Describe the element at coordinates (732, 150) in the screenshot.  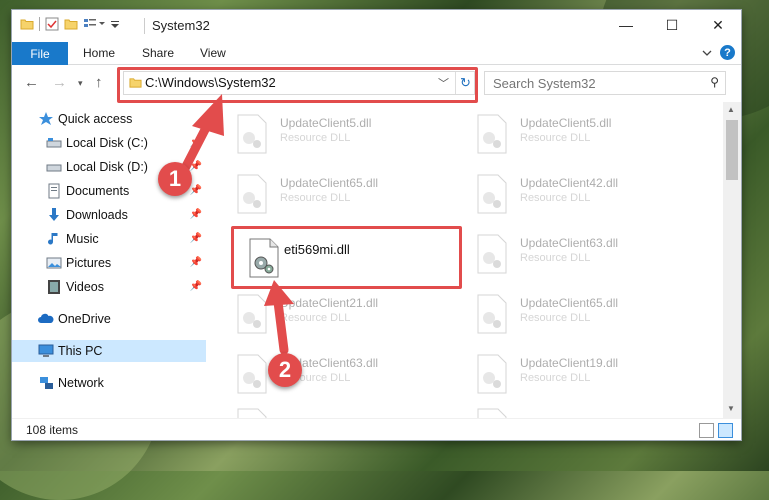
I see `scrollbar-thumb` at that location.